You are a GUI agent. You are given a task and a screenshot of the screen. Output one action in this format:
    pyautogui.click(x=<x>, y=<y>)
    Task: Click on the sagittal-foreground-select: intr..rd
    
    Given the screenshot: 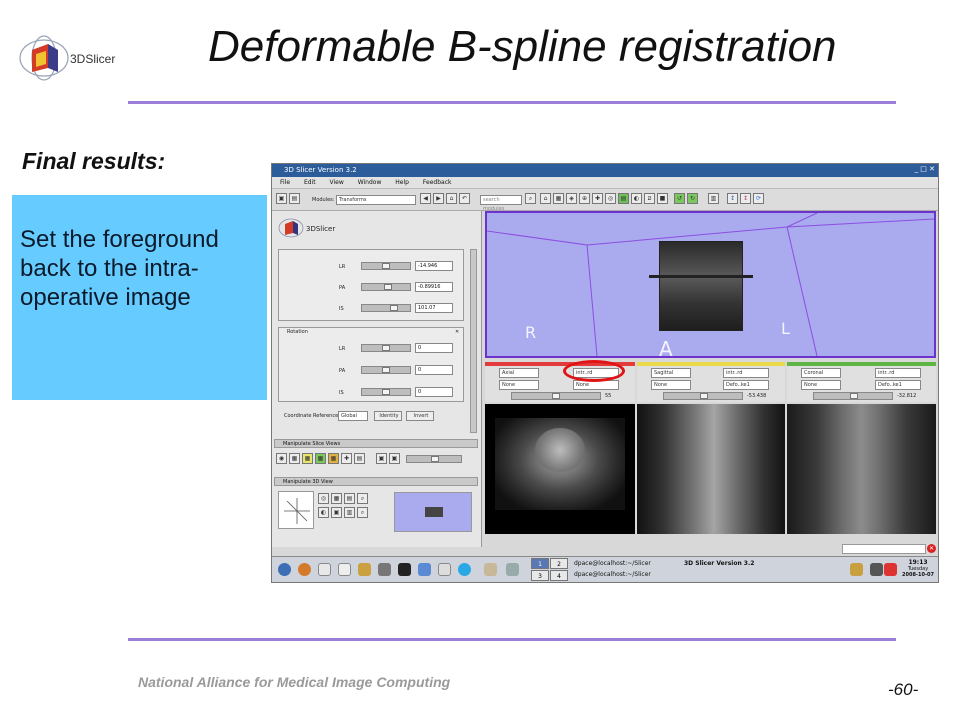 What is the action you would take?
    pyautogui.click(x=746, y=373)
    